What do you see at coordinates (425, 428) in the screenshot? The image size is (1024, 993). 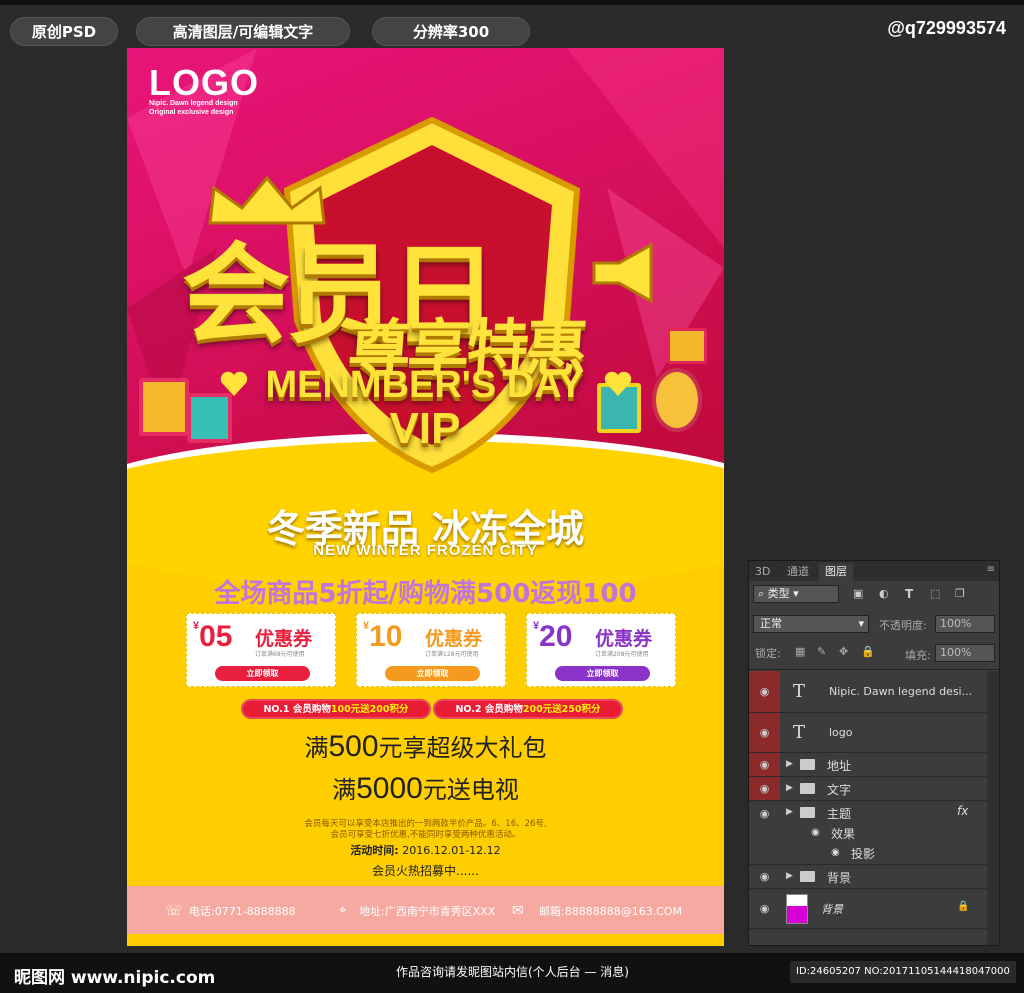 I see `title-vip: VIP` at bounding box center [425, 428].